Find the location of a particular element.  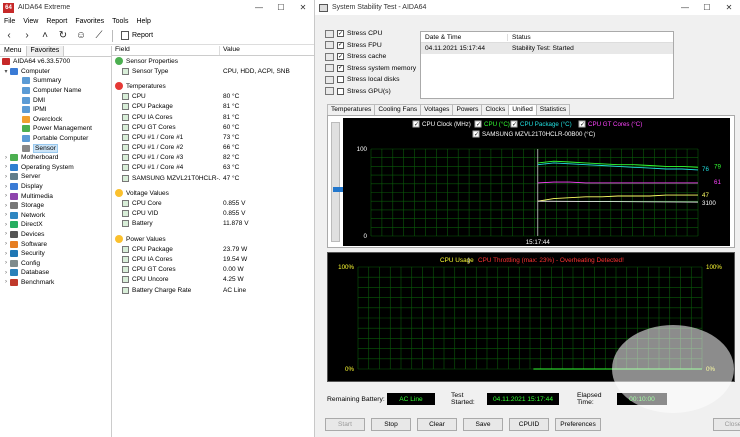

details-row: Battery Charge Rate AC Line is located at coordinates (213, 290).